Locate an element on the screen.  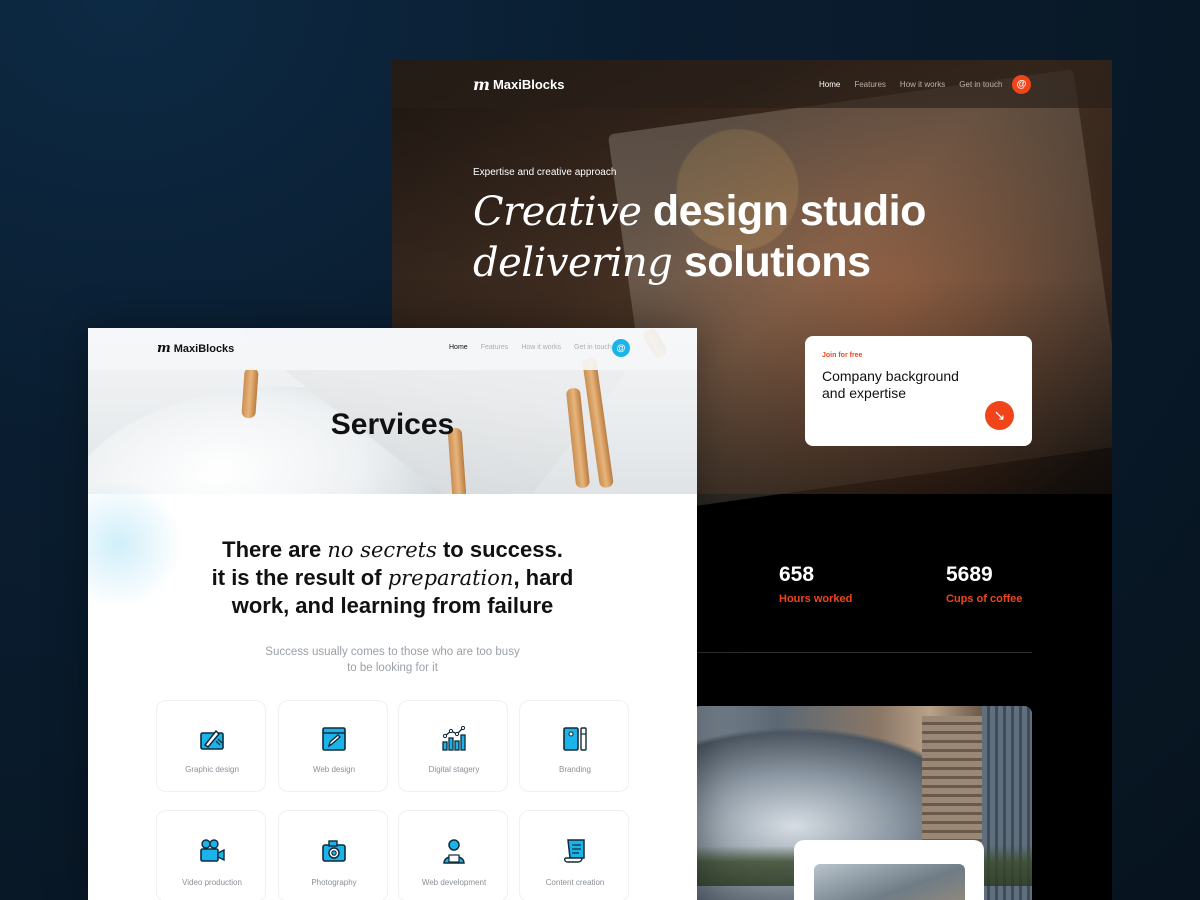
branding-icon is located at coordinates (575, 739).